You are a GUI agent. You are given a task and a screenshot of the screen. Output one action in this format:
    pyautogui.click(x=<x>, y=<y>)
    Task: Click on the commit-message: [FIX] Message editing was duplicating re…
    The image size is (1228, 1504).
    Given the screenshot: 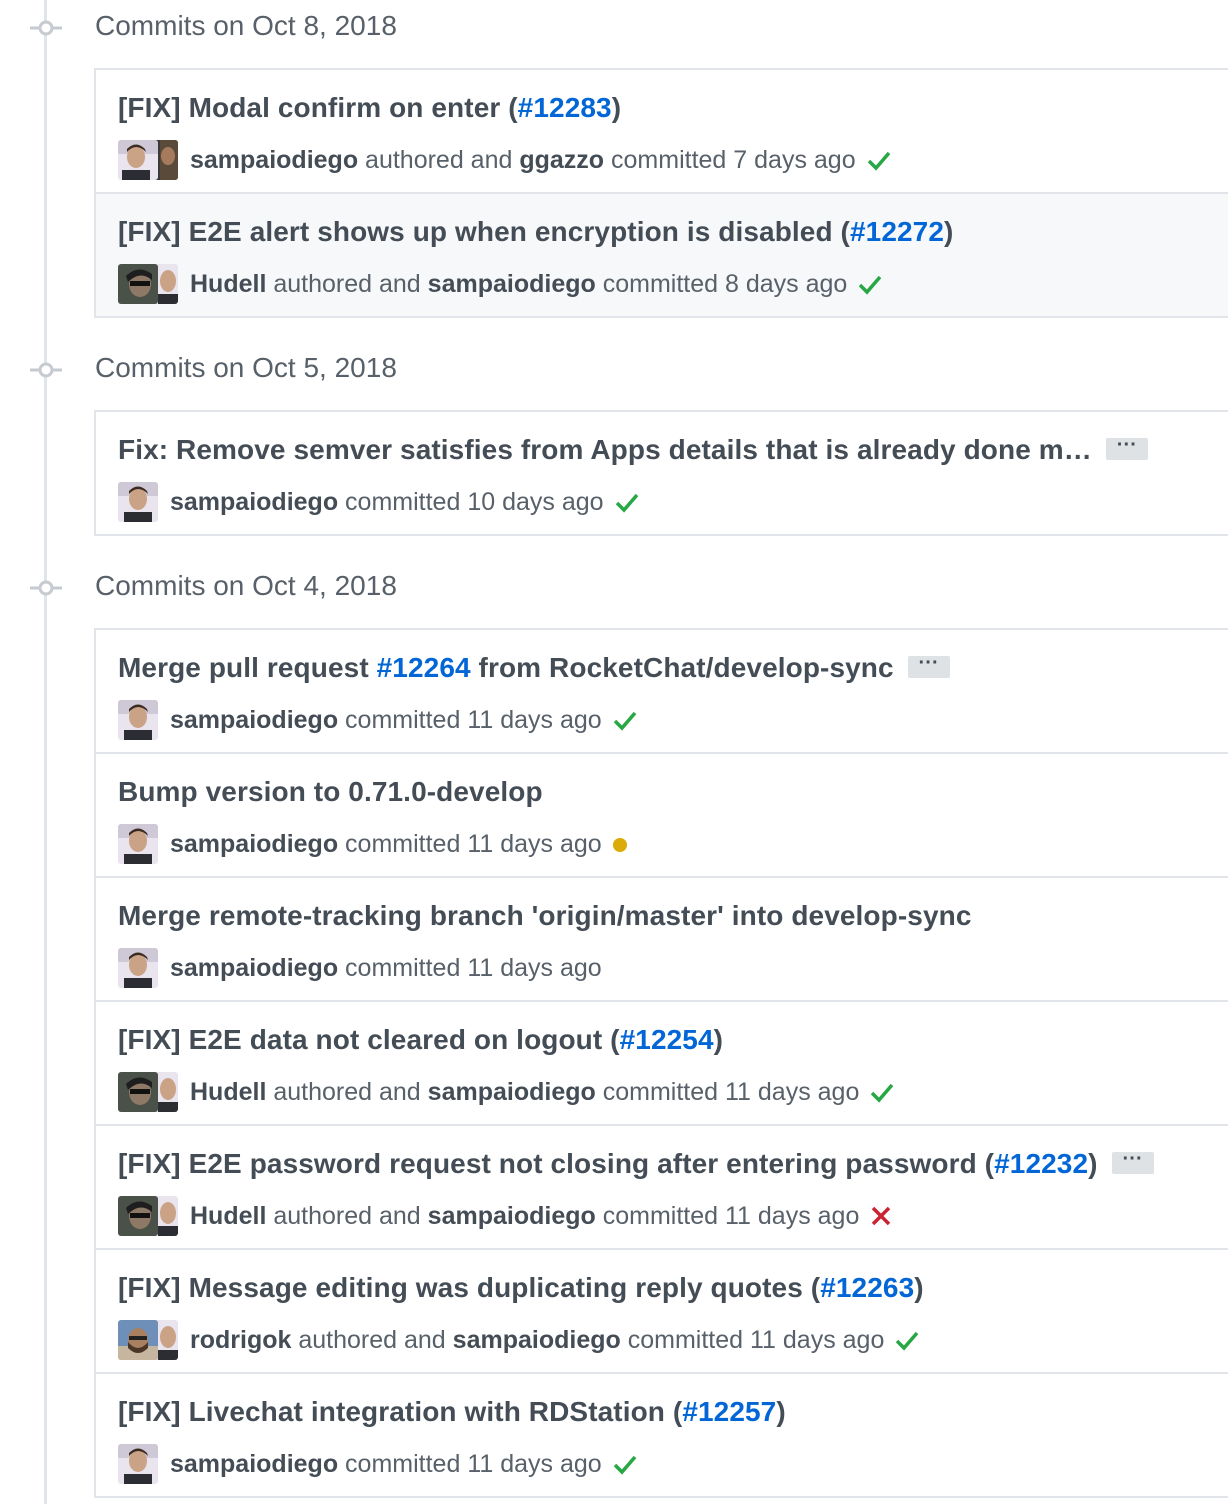 What is the action you would take?
    pyautogui.click(x=469, y=1287)
    